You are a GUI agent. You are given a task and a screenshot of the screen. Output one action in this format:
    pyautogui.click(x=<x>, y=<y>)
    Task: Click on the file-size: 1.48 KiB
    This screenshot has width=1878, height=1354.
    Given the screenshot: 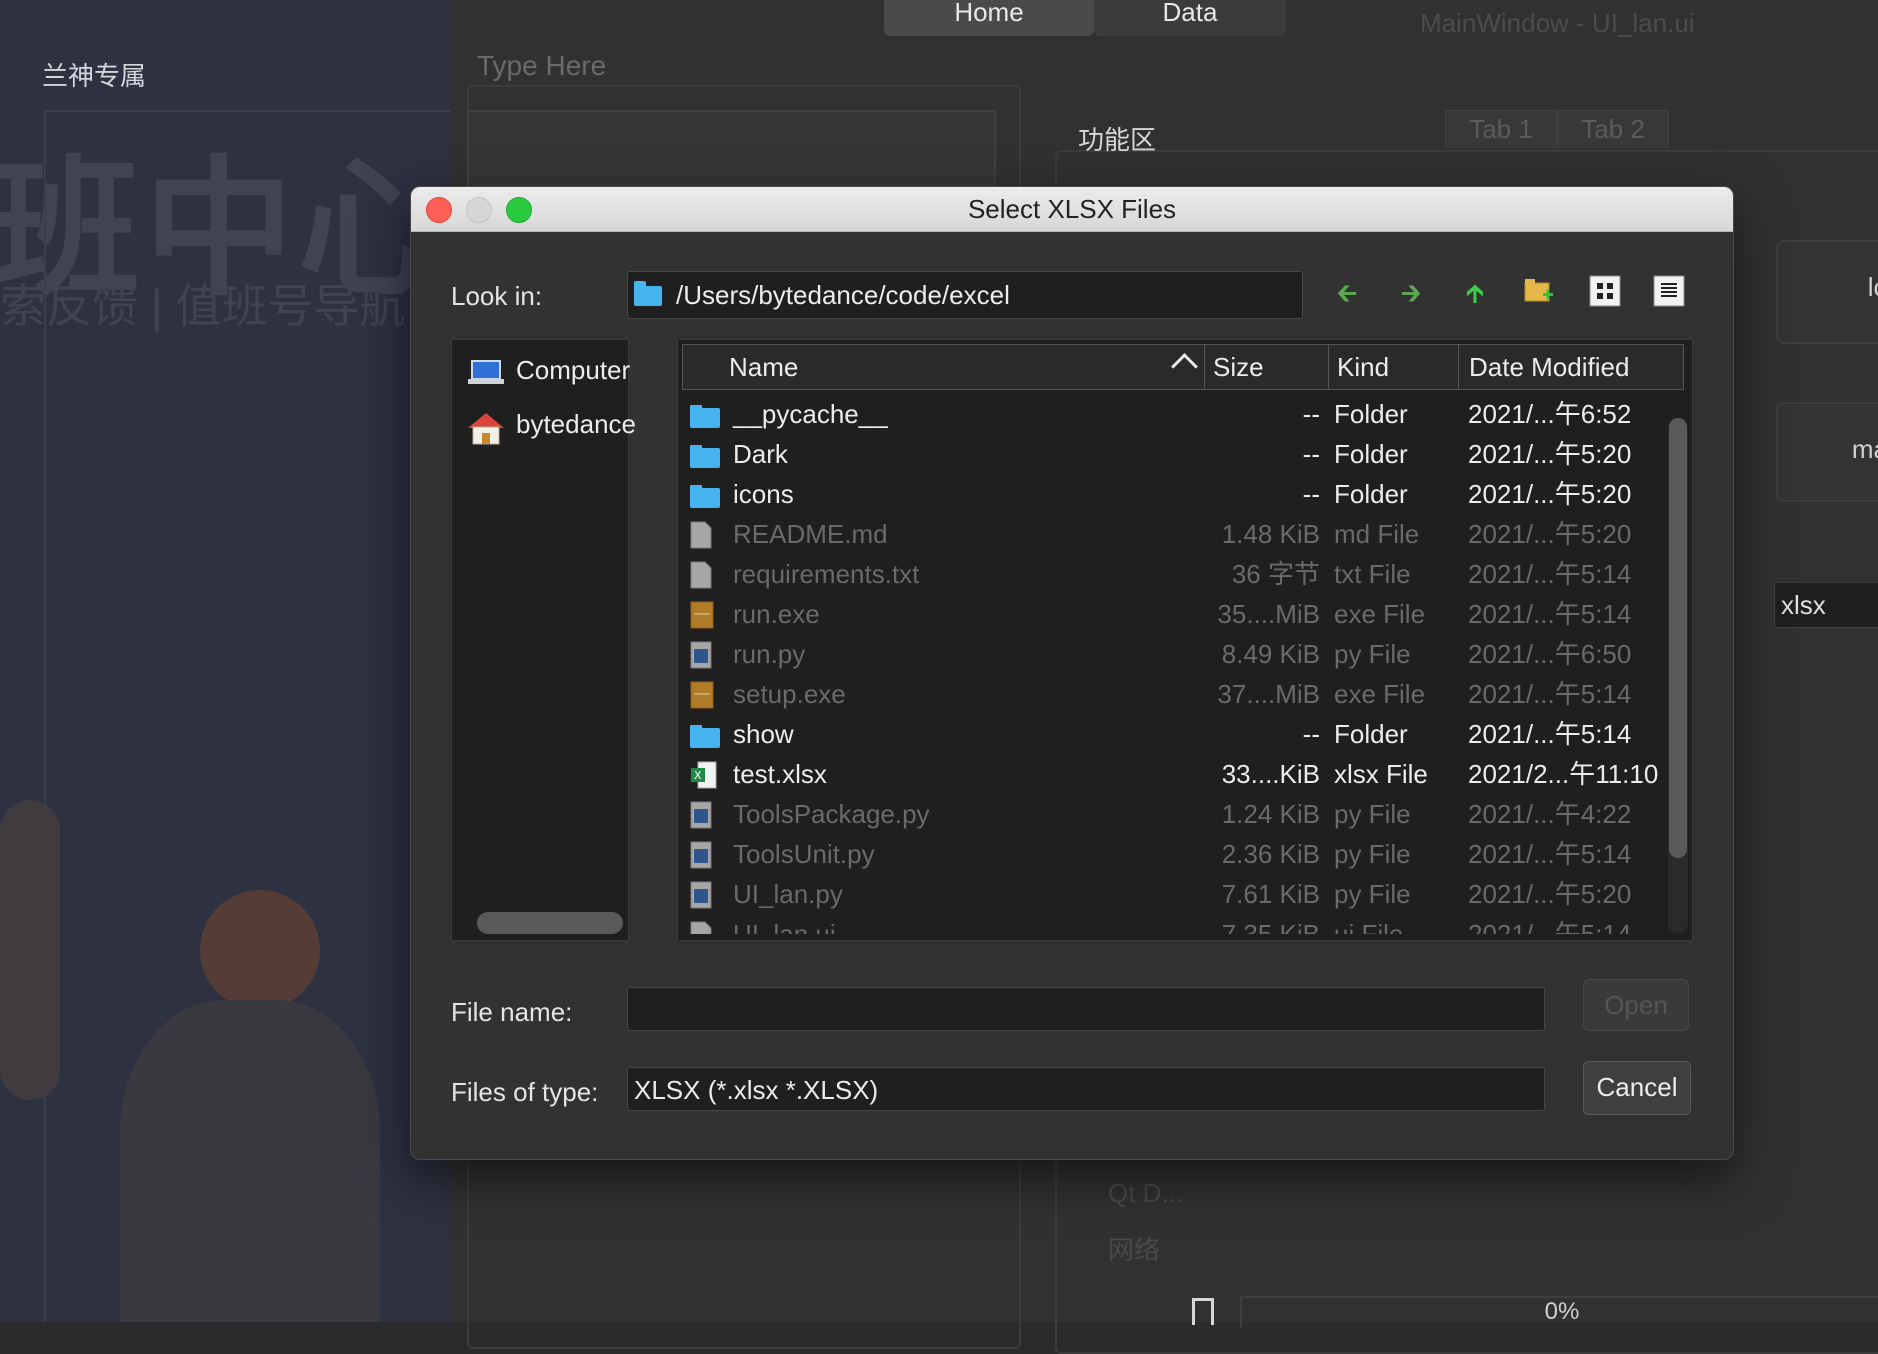 What is the action you would take?
    pyautogui.click(x=1270, y=534)
    